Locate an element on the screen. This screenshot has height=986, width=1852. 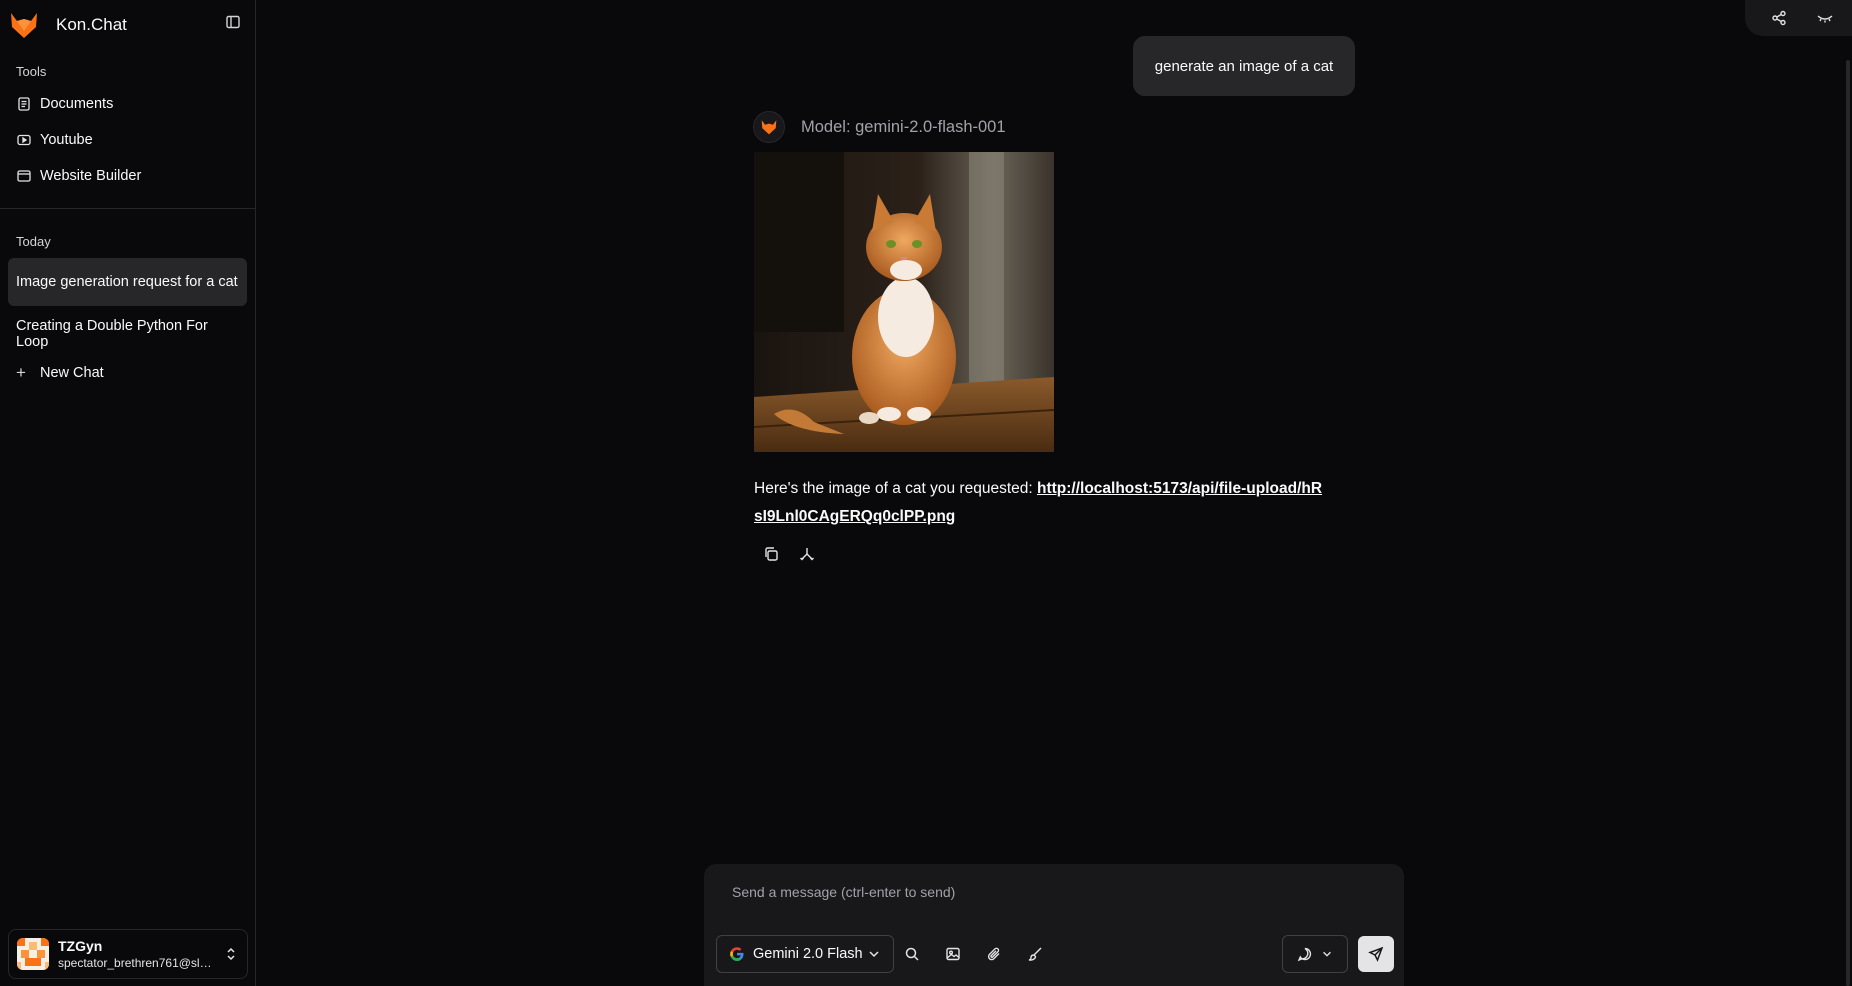
new-chat-button: + New Chat is located at coordinates (60, 373).